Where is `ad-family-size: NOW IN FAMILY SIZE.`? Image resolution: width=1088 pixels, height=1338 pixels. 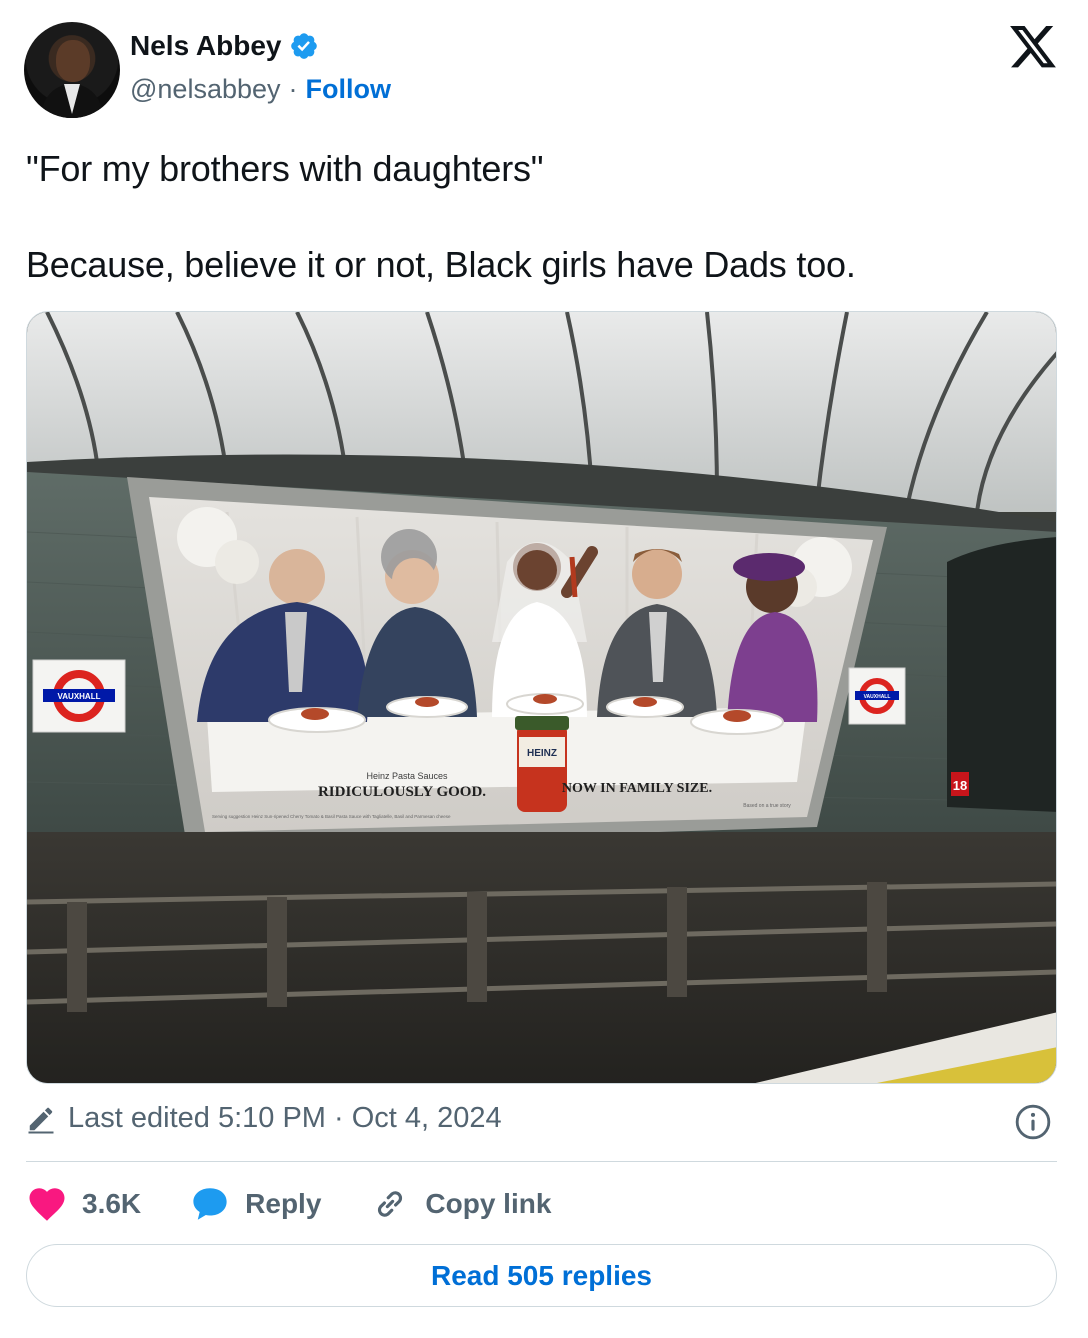
ad-family-size: NOW IN FAMILY SIZE. is located at coordinates (637, 788).